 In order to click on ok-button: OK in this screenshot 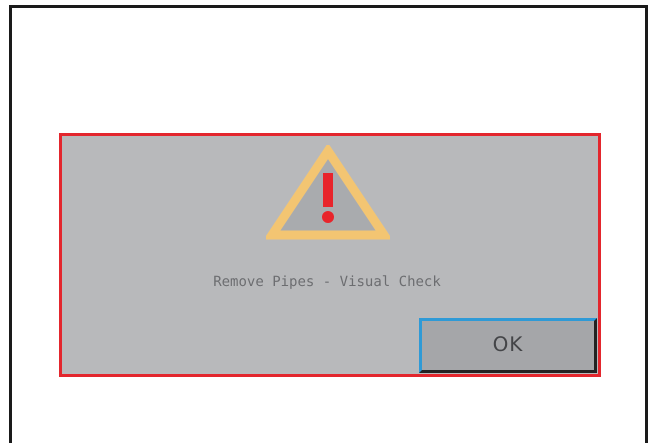, I will do `click(508, 345)`.